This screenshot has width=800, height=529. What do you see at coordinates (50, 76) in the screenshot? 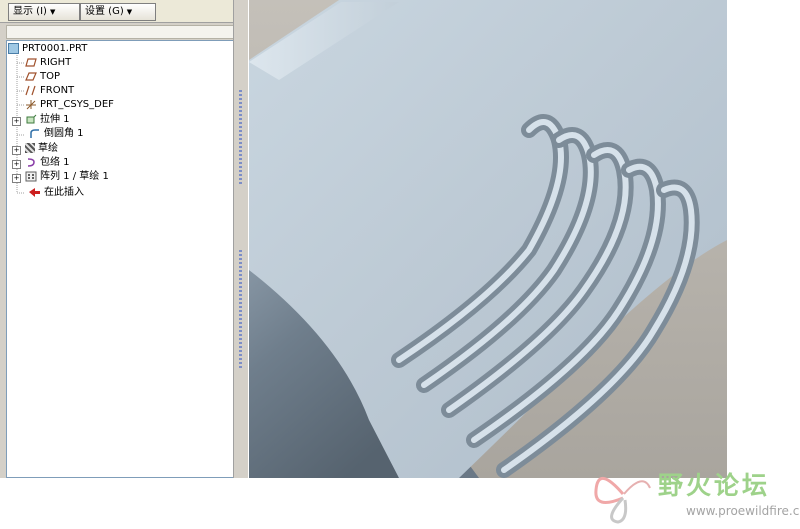
I see `tree-item-label: TOP` at bounding box center [50, 76].